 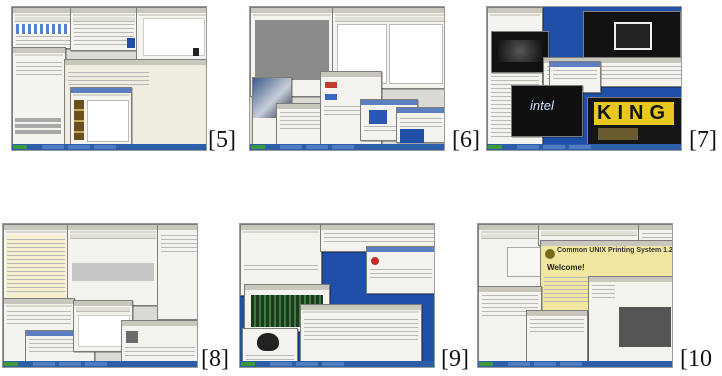 What do you see at coordinates (696, 359) in the screenshot?
I see `figure-label: [10` at bounding box center [696, 359].